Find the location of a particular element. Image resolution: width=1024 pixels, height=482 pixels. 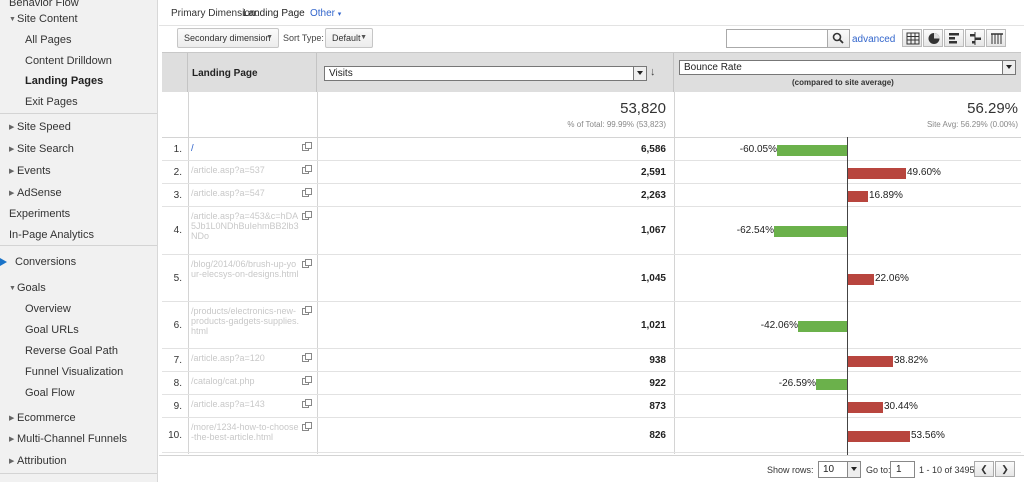

sidebar-item-overview: Overview is located at coordinates (78, 309).